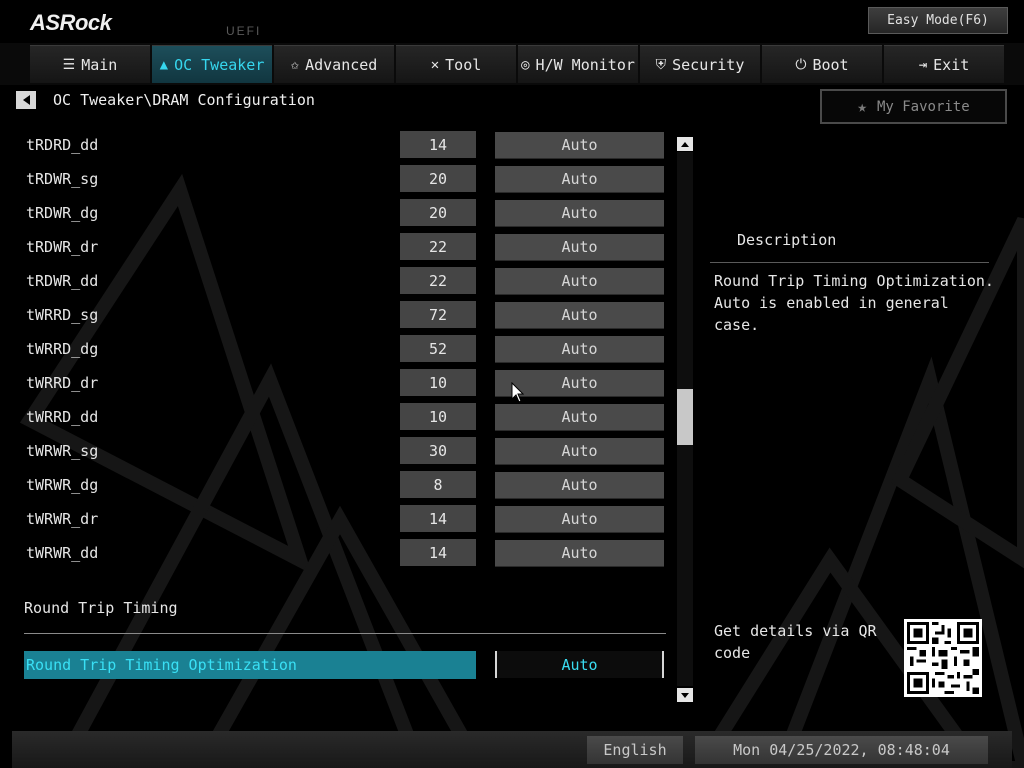 The height and width of the screenshot is (768, 1024). I want to click on monitor-icon: ◎, so click(525, 64).